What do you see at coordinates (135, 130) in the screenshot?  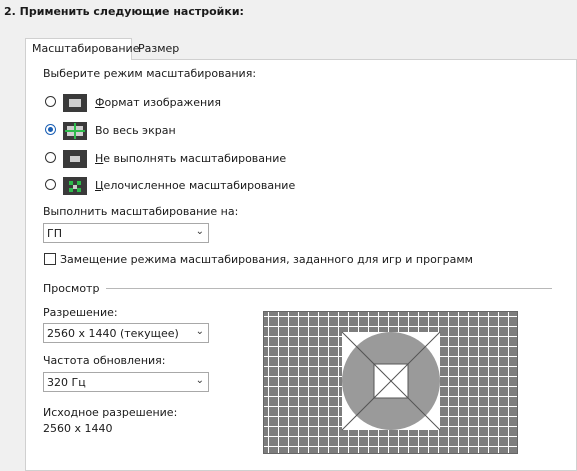 I see `radio-label-fullscreen: Во весь экран` at bounding box center [135, 130].